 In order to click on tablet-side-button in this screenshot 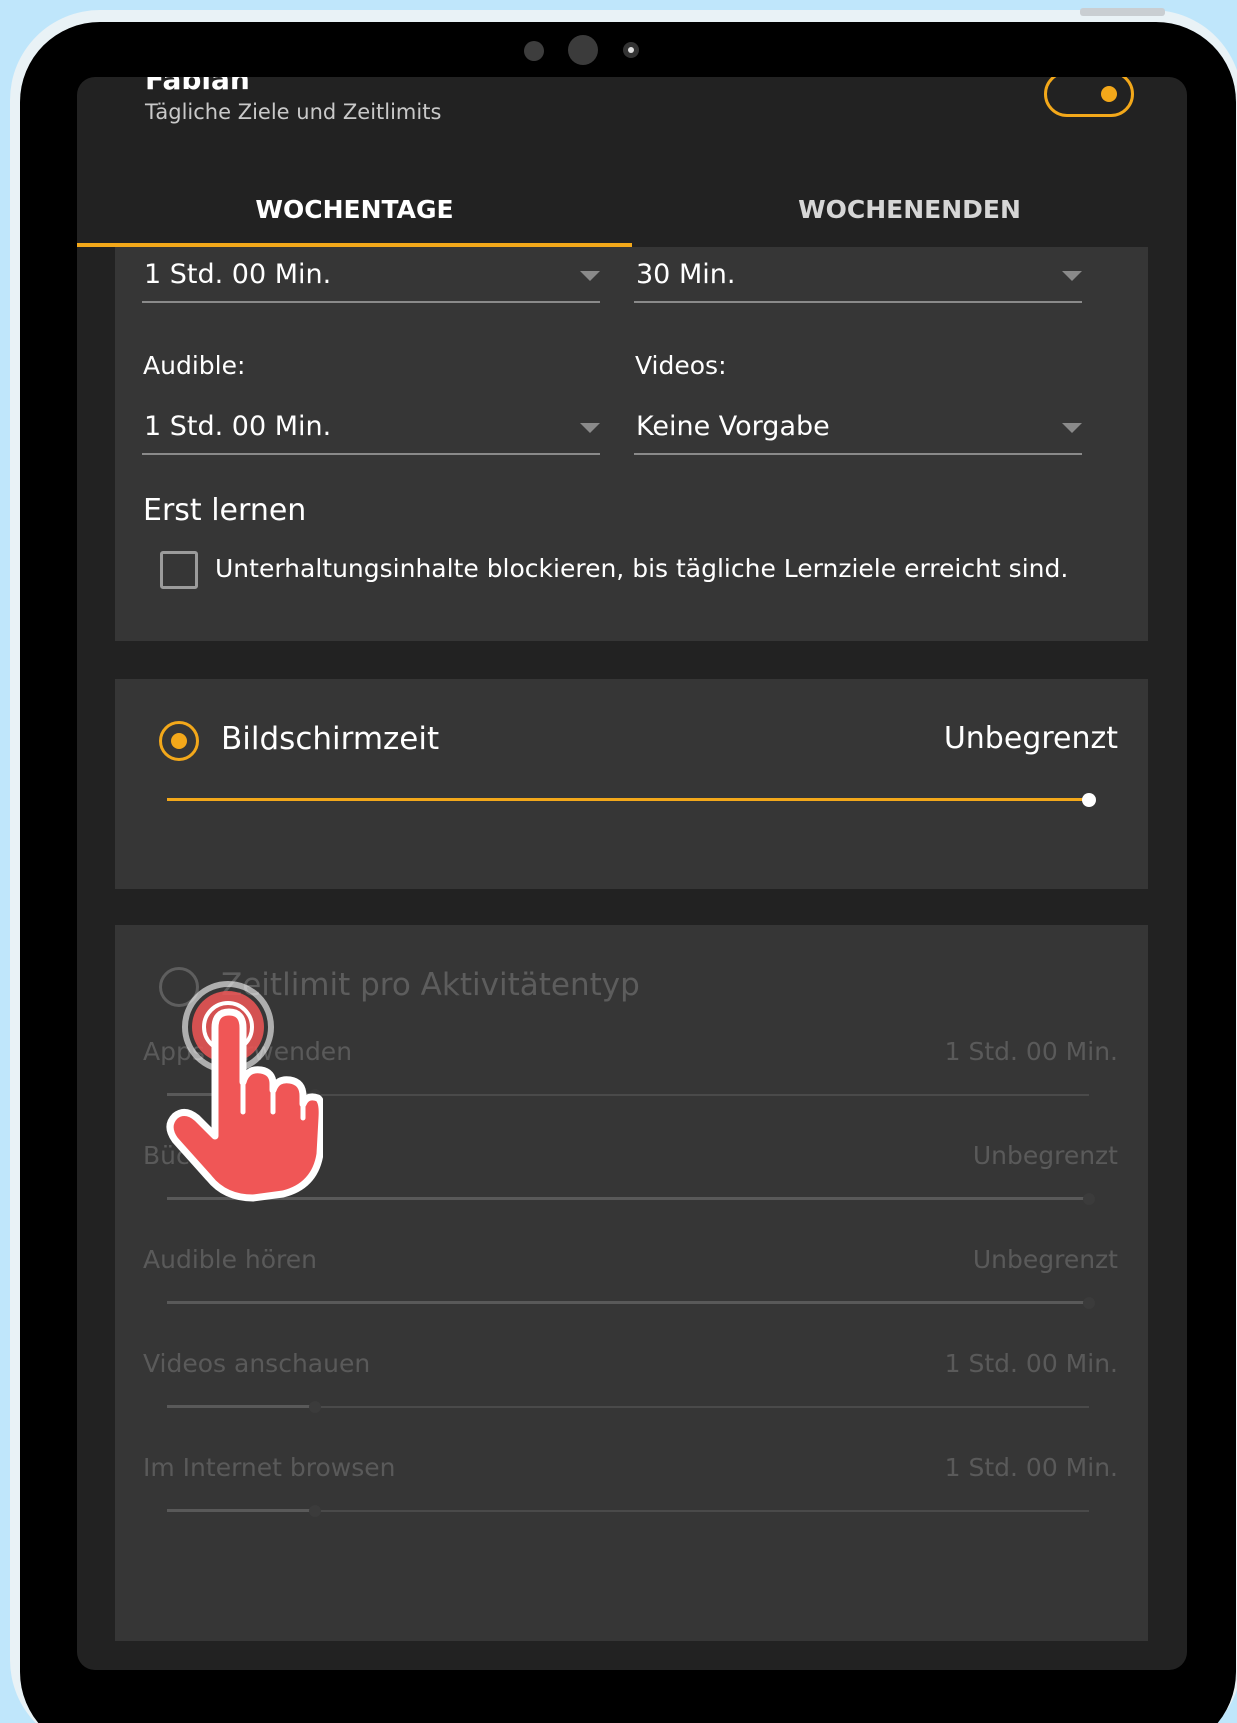, I will do `click(1122, 12)`.